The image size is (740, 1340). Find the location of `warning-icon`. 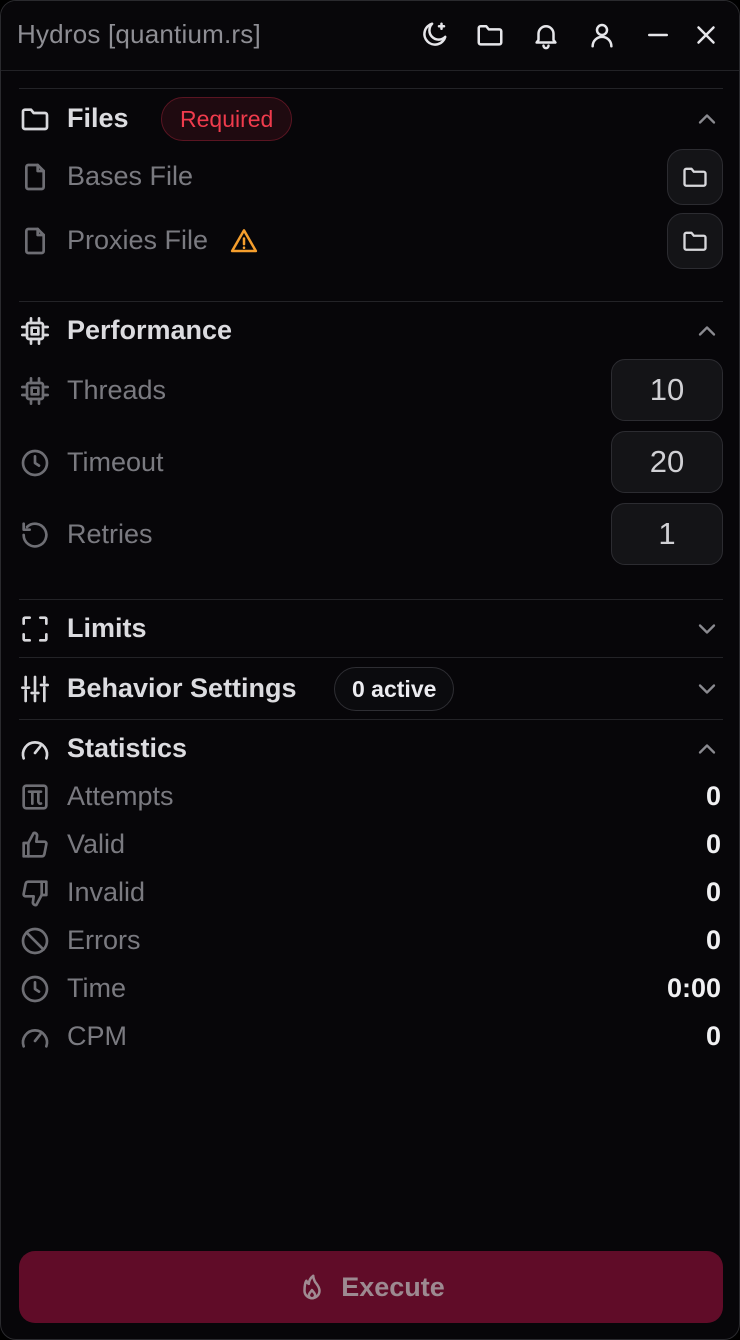

warning-icon is located at coordinates (244, 241).